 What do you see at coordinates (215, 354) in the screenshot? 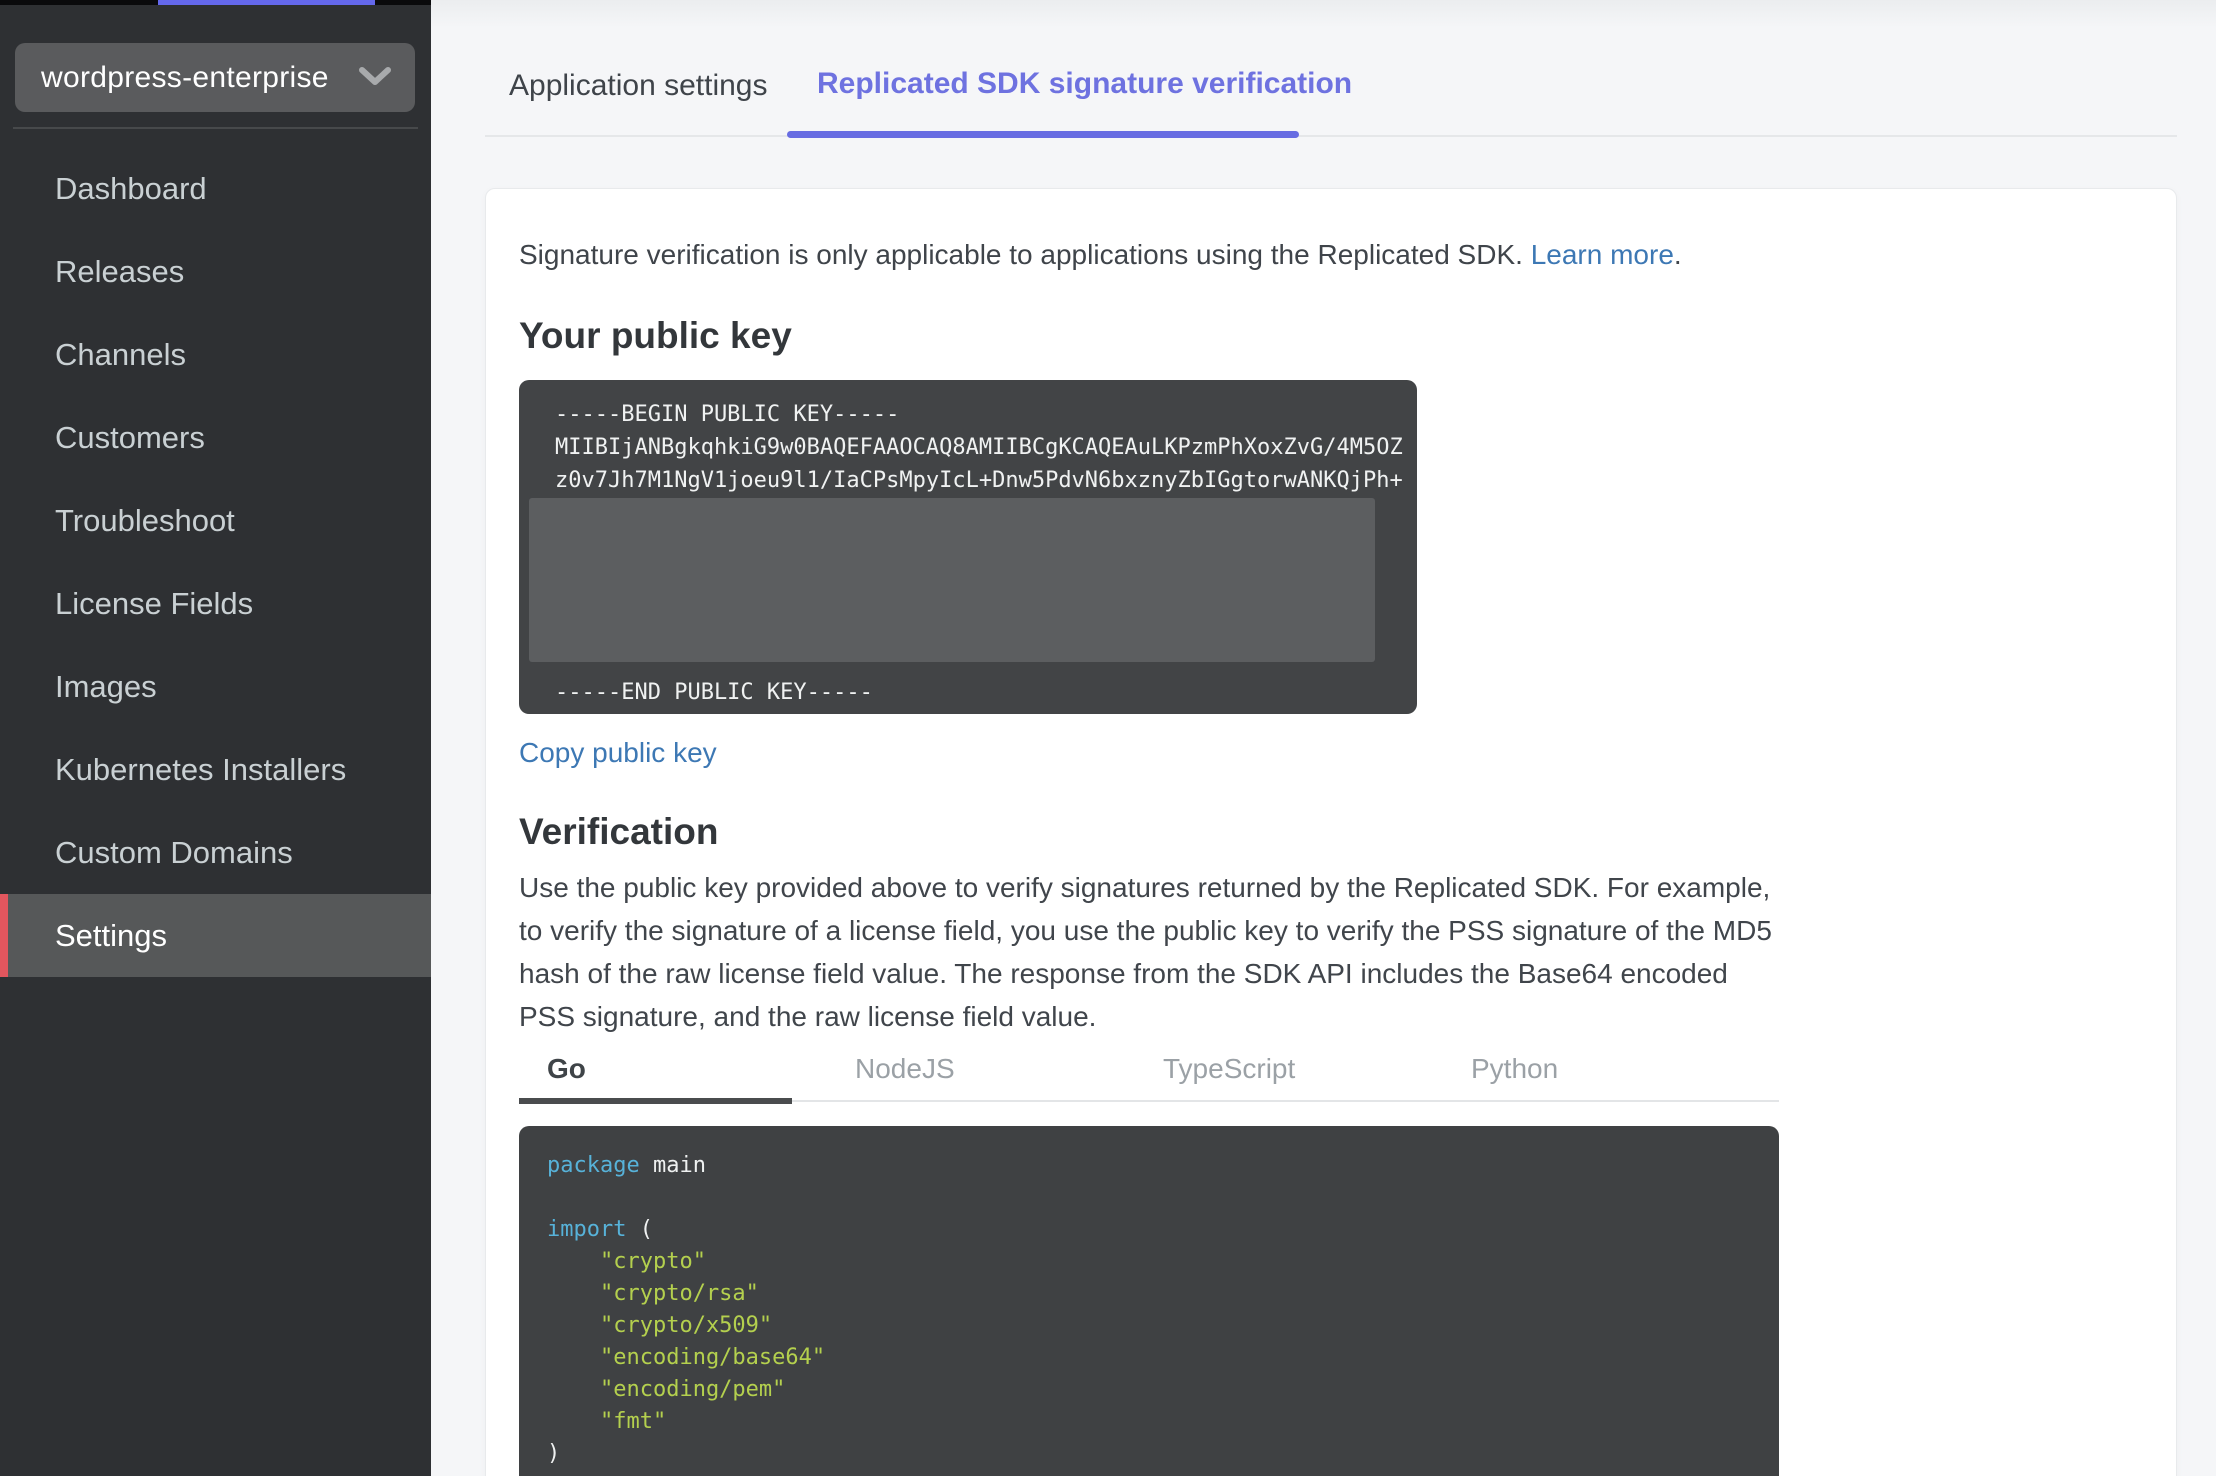
I see `sidebar-item-channels: Channels` at bounding box center [215, 354].